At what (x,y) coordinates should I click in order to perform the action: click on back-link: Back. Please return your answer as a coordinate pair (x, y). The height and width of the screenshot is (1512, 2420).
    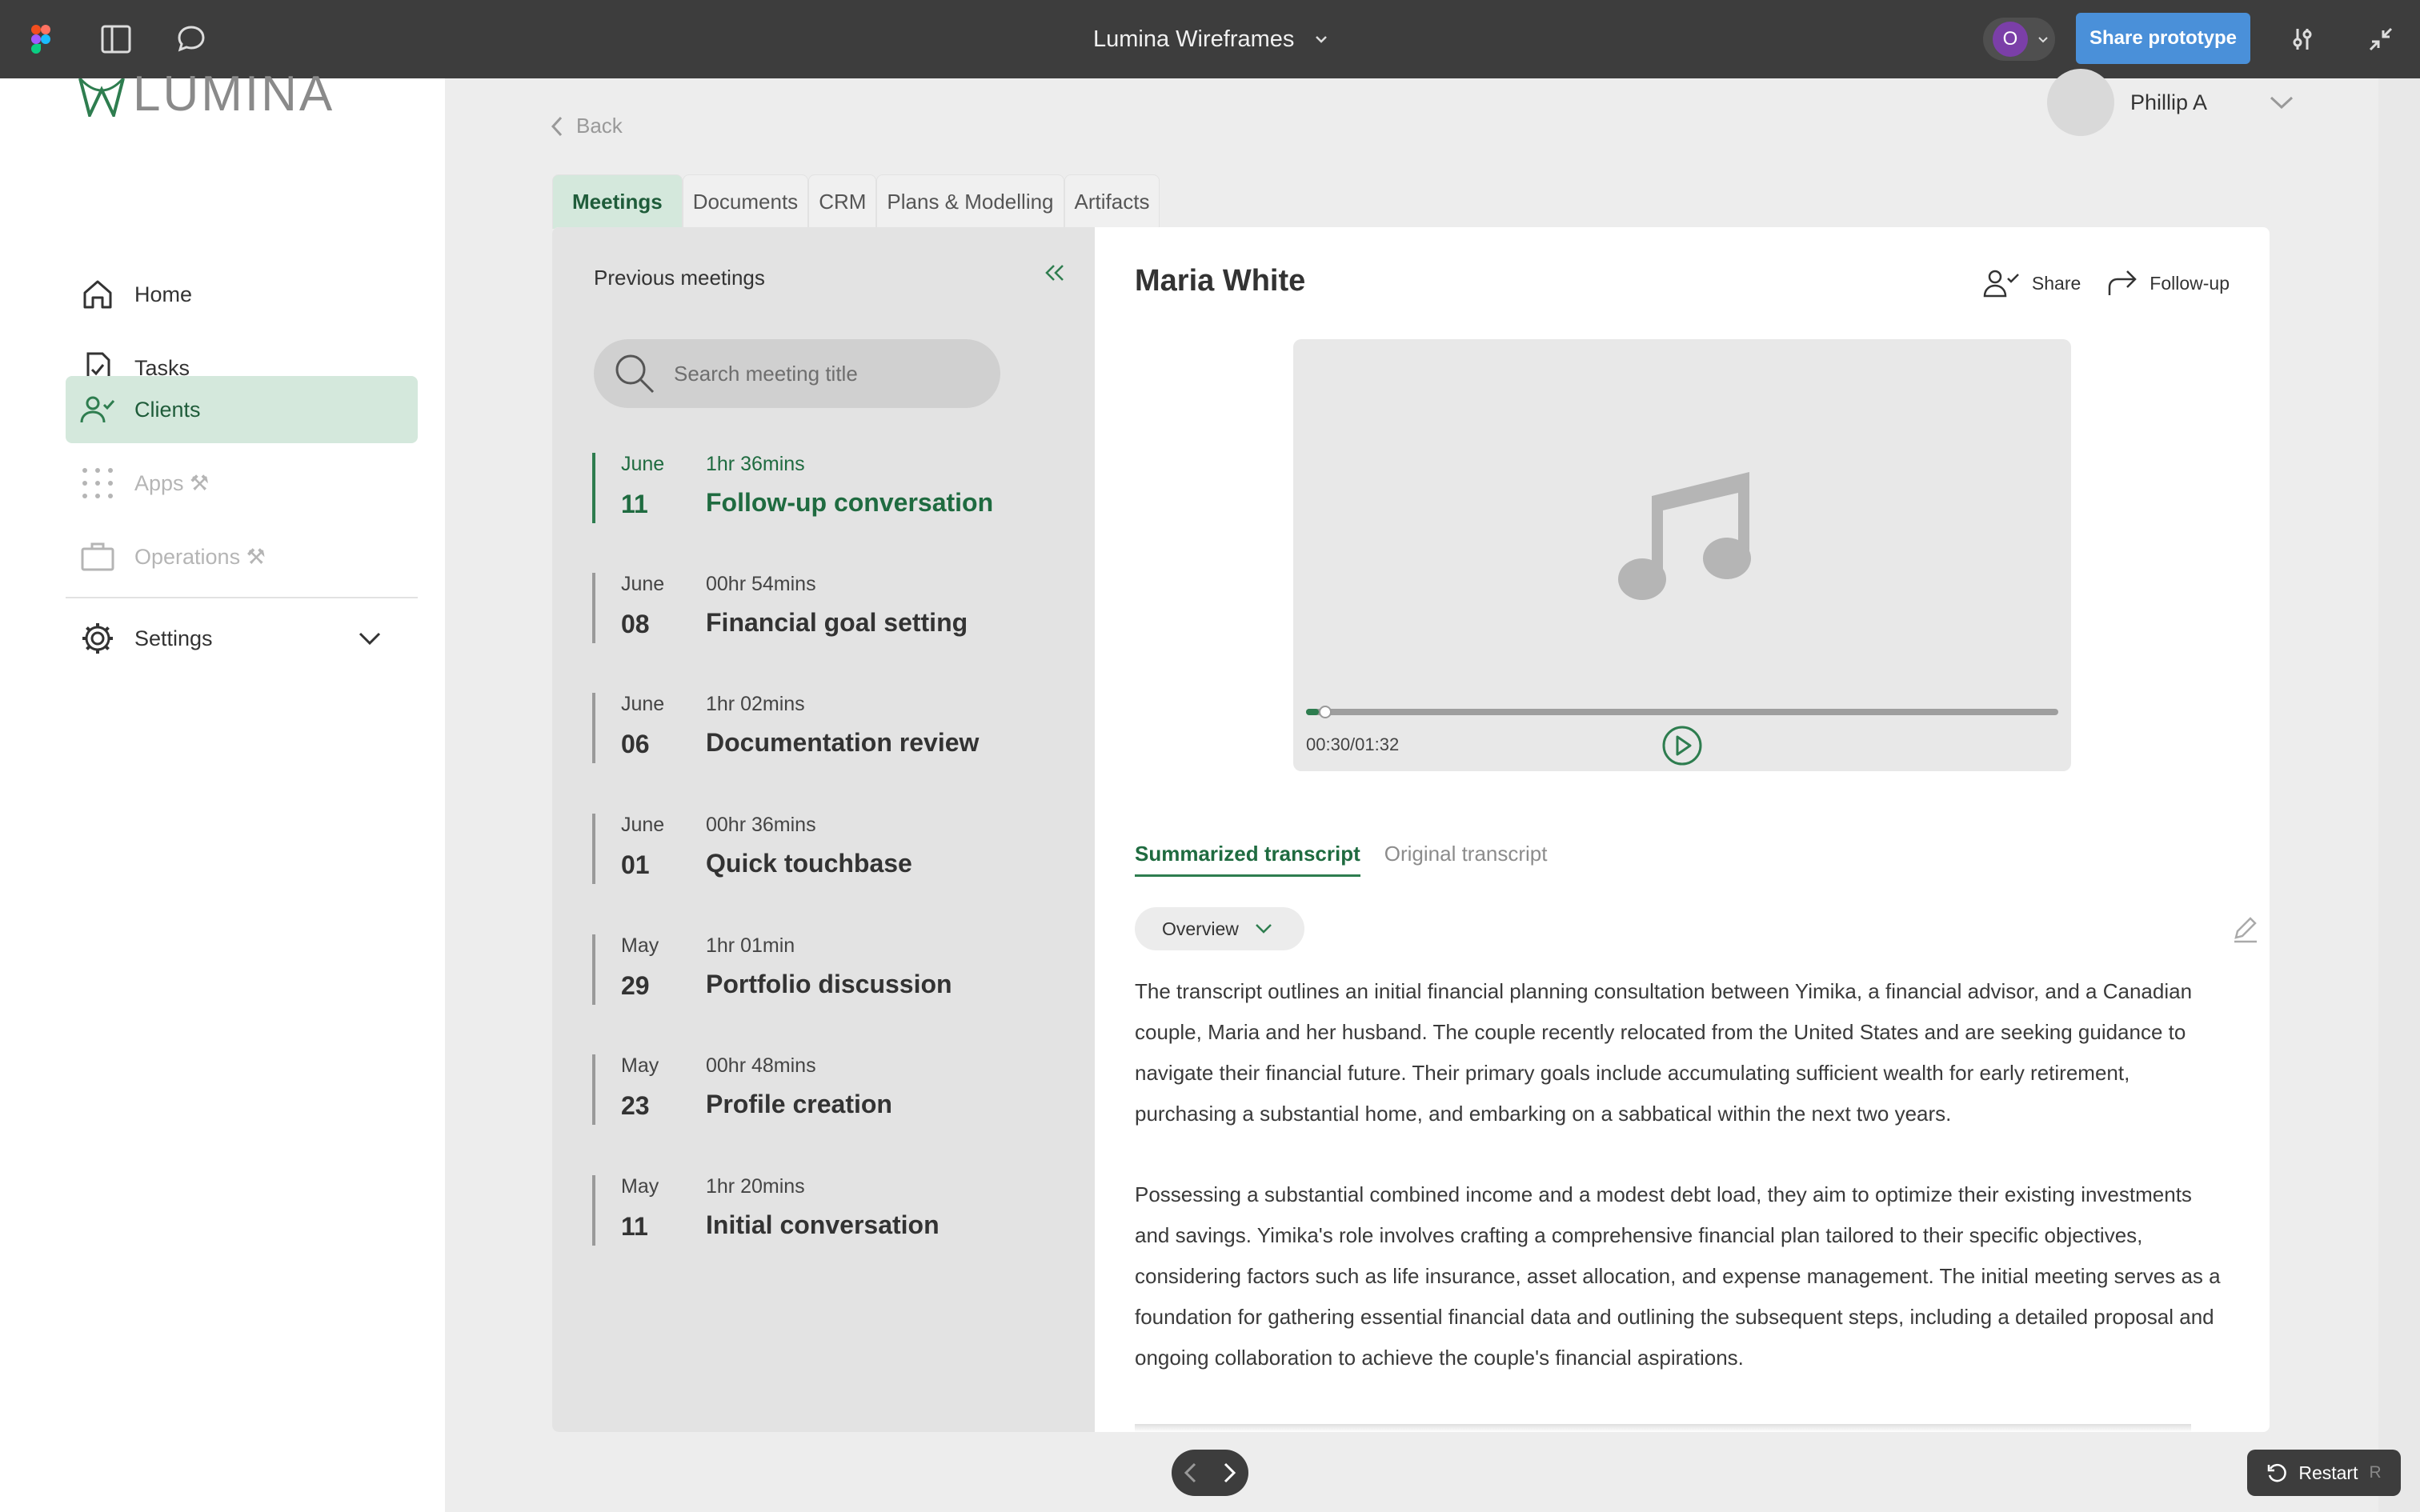
    Looking at the image, I should click on (587, 126).